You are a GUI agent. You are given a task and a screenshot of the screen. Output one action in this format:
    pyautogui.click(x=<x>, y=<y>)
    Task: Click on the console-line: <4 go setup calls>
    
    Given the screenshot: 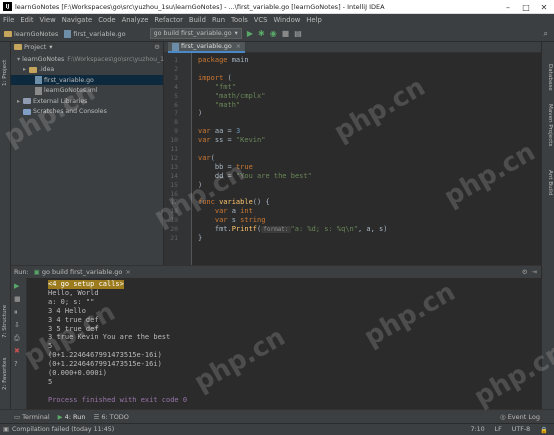 What is the action you would take?
    pyautogui.click(x=86, y=284)
    